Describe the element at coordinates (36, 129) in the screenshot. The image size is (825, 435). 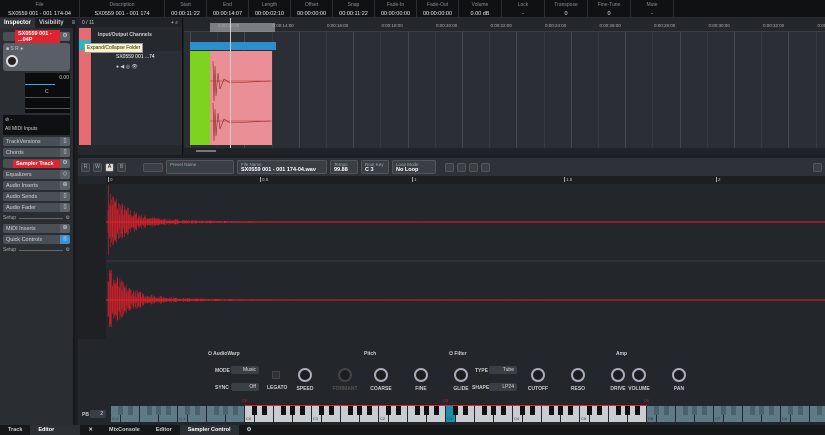
I see `midi-input: All MIDI Inputs` at that location.